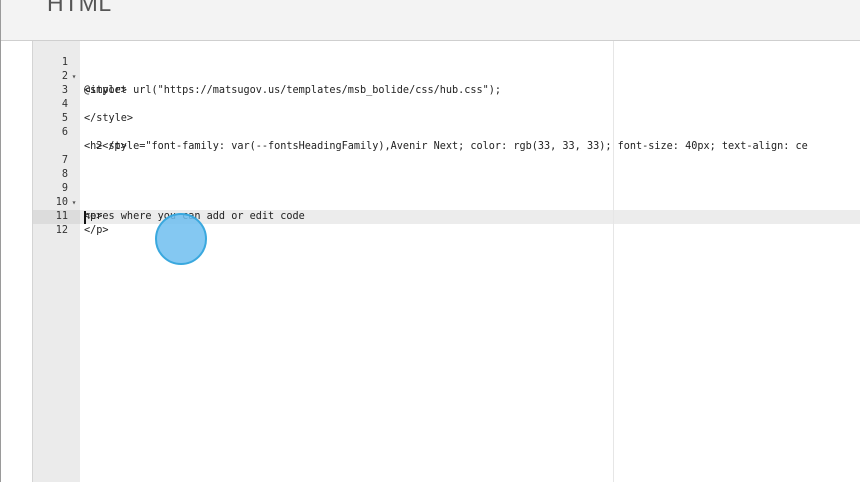 This screenshot has width=860, height=482. I want to click on code-line-active: 12, so click(446, 223).